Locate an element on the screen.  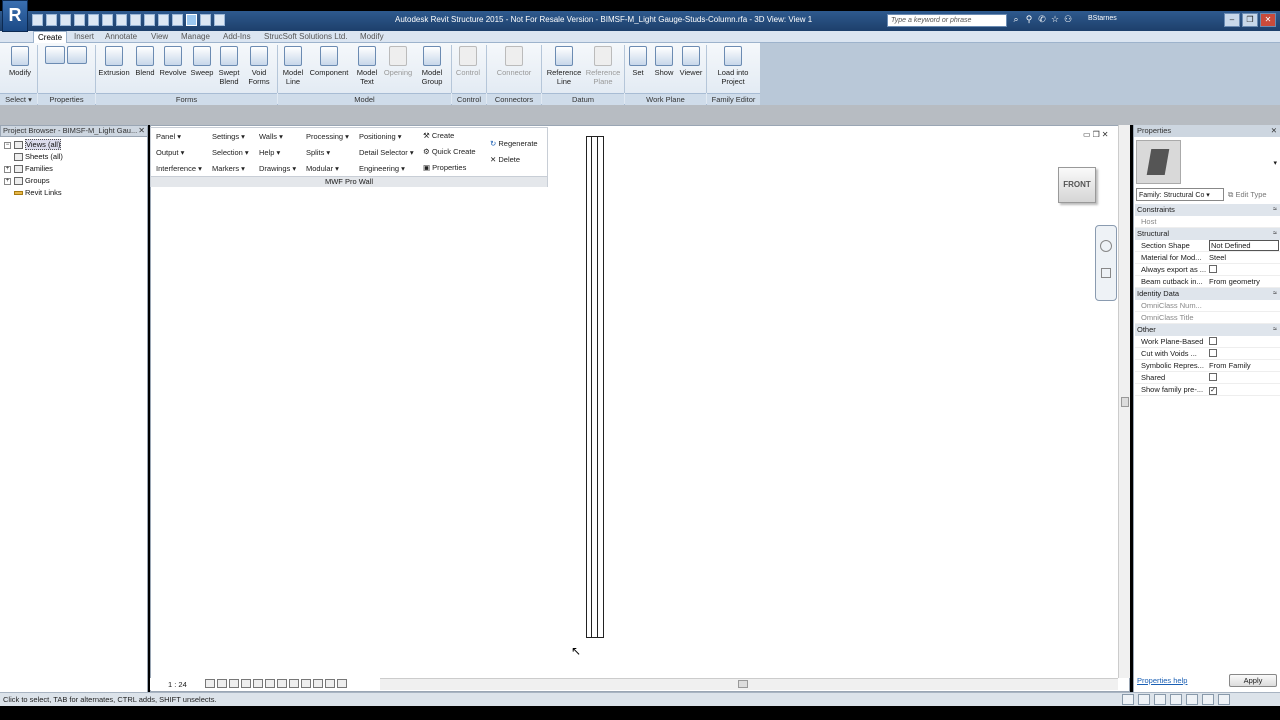
delete-button: ✕ Delete is located at coordinates (505, 159).